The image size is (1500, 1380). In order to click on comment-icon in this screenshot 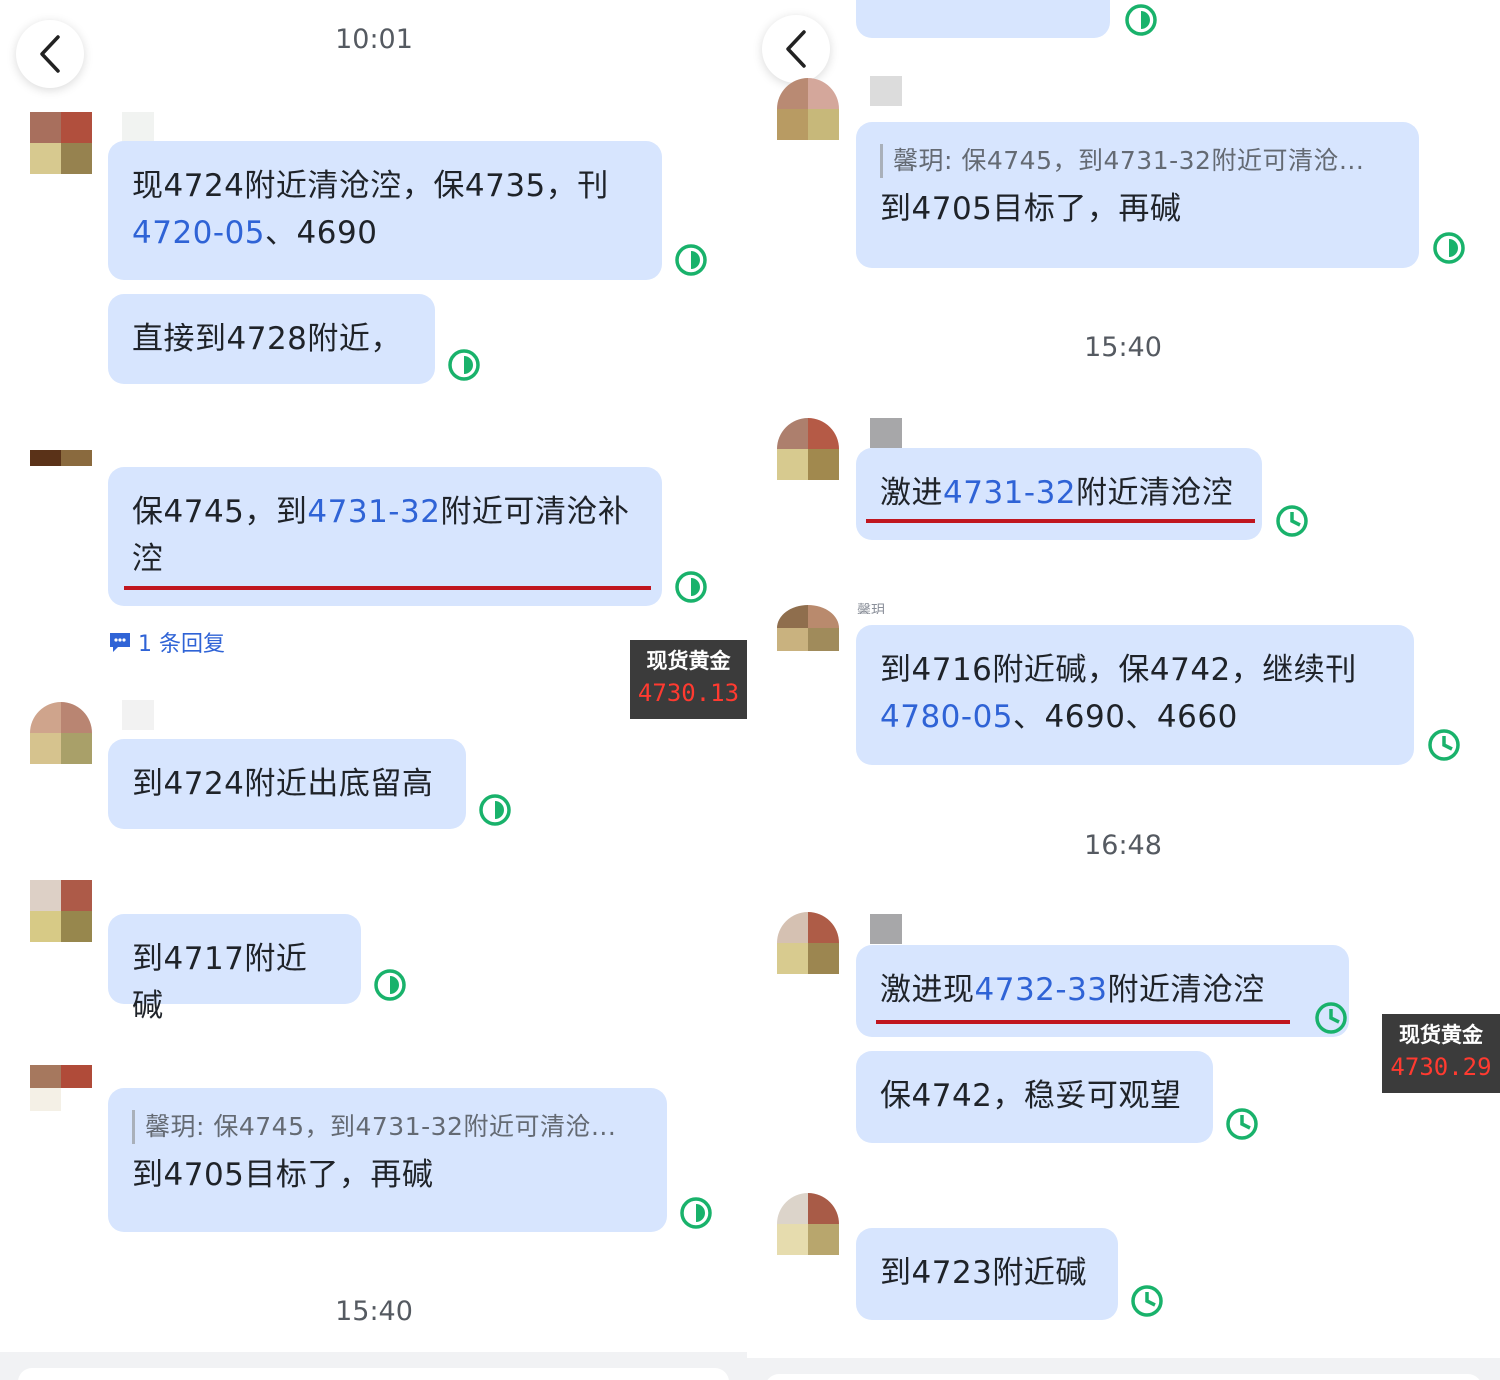, I will do `click(120, 642)`.